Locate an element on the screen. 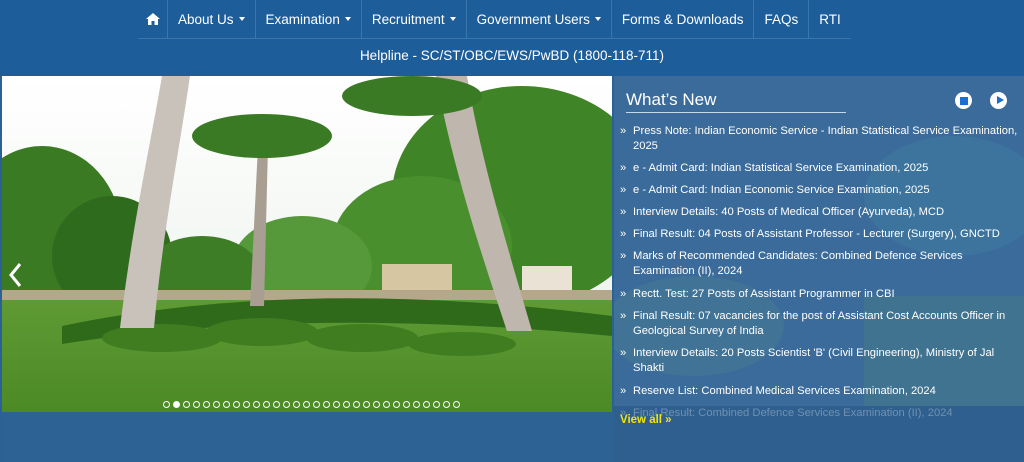  nav-label: RTI is located at coordinates (830, 19).